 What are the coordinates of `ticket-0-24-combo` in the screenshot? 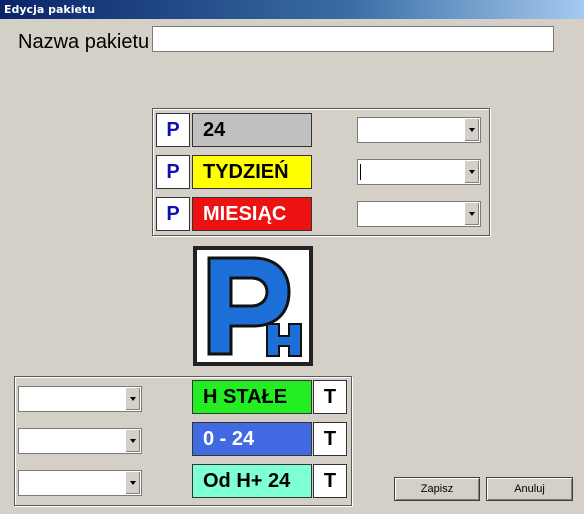 It's located at (80, 441).